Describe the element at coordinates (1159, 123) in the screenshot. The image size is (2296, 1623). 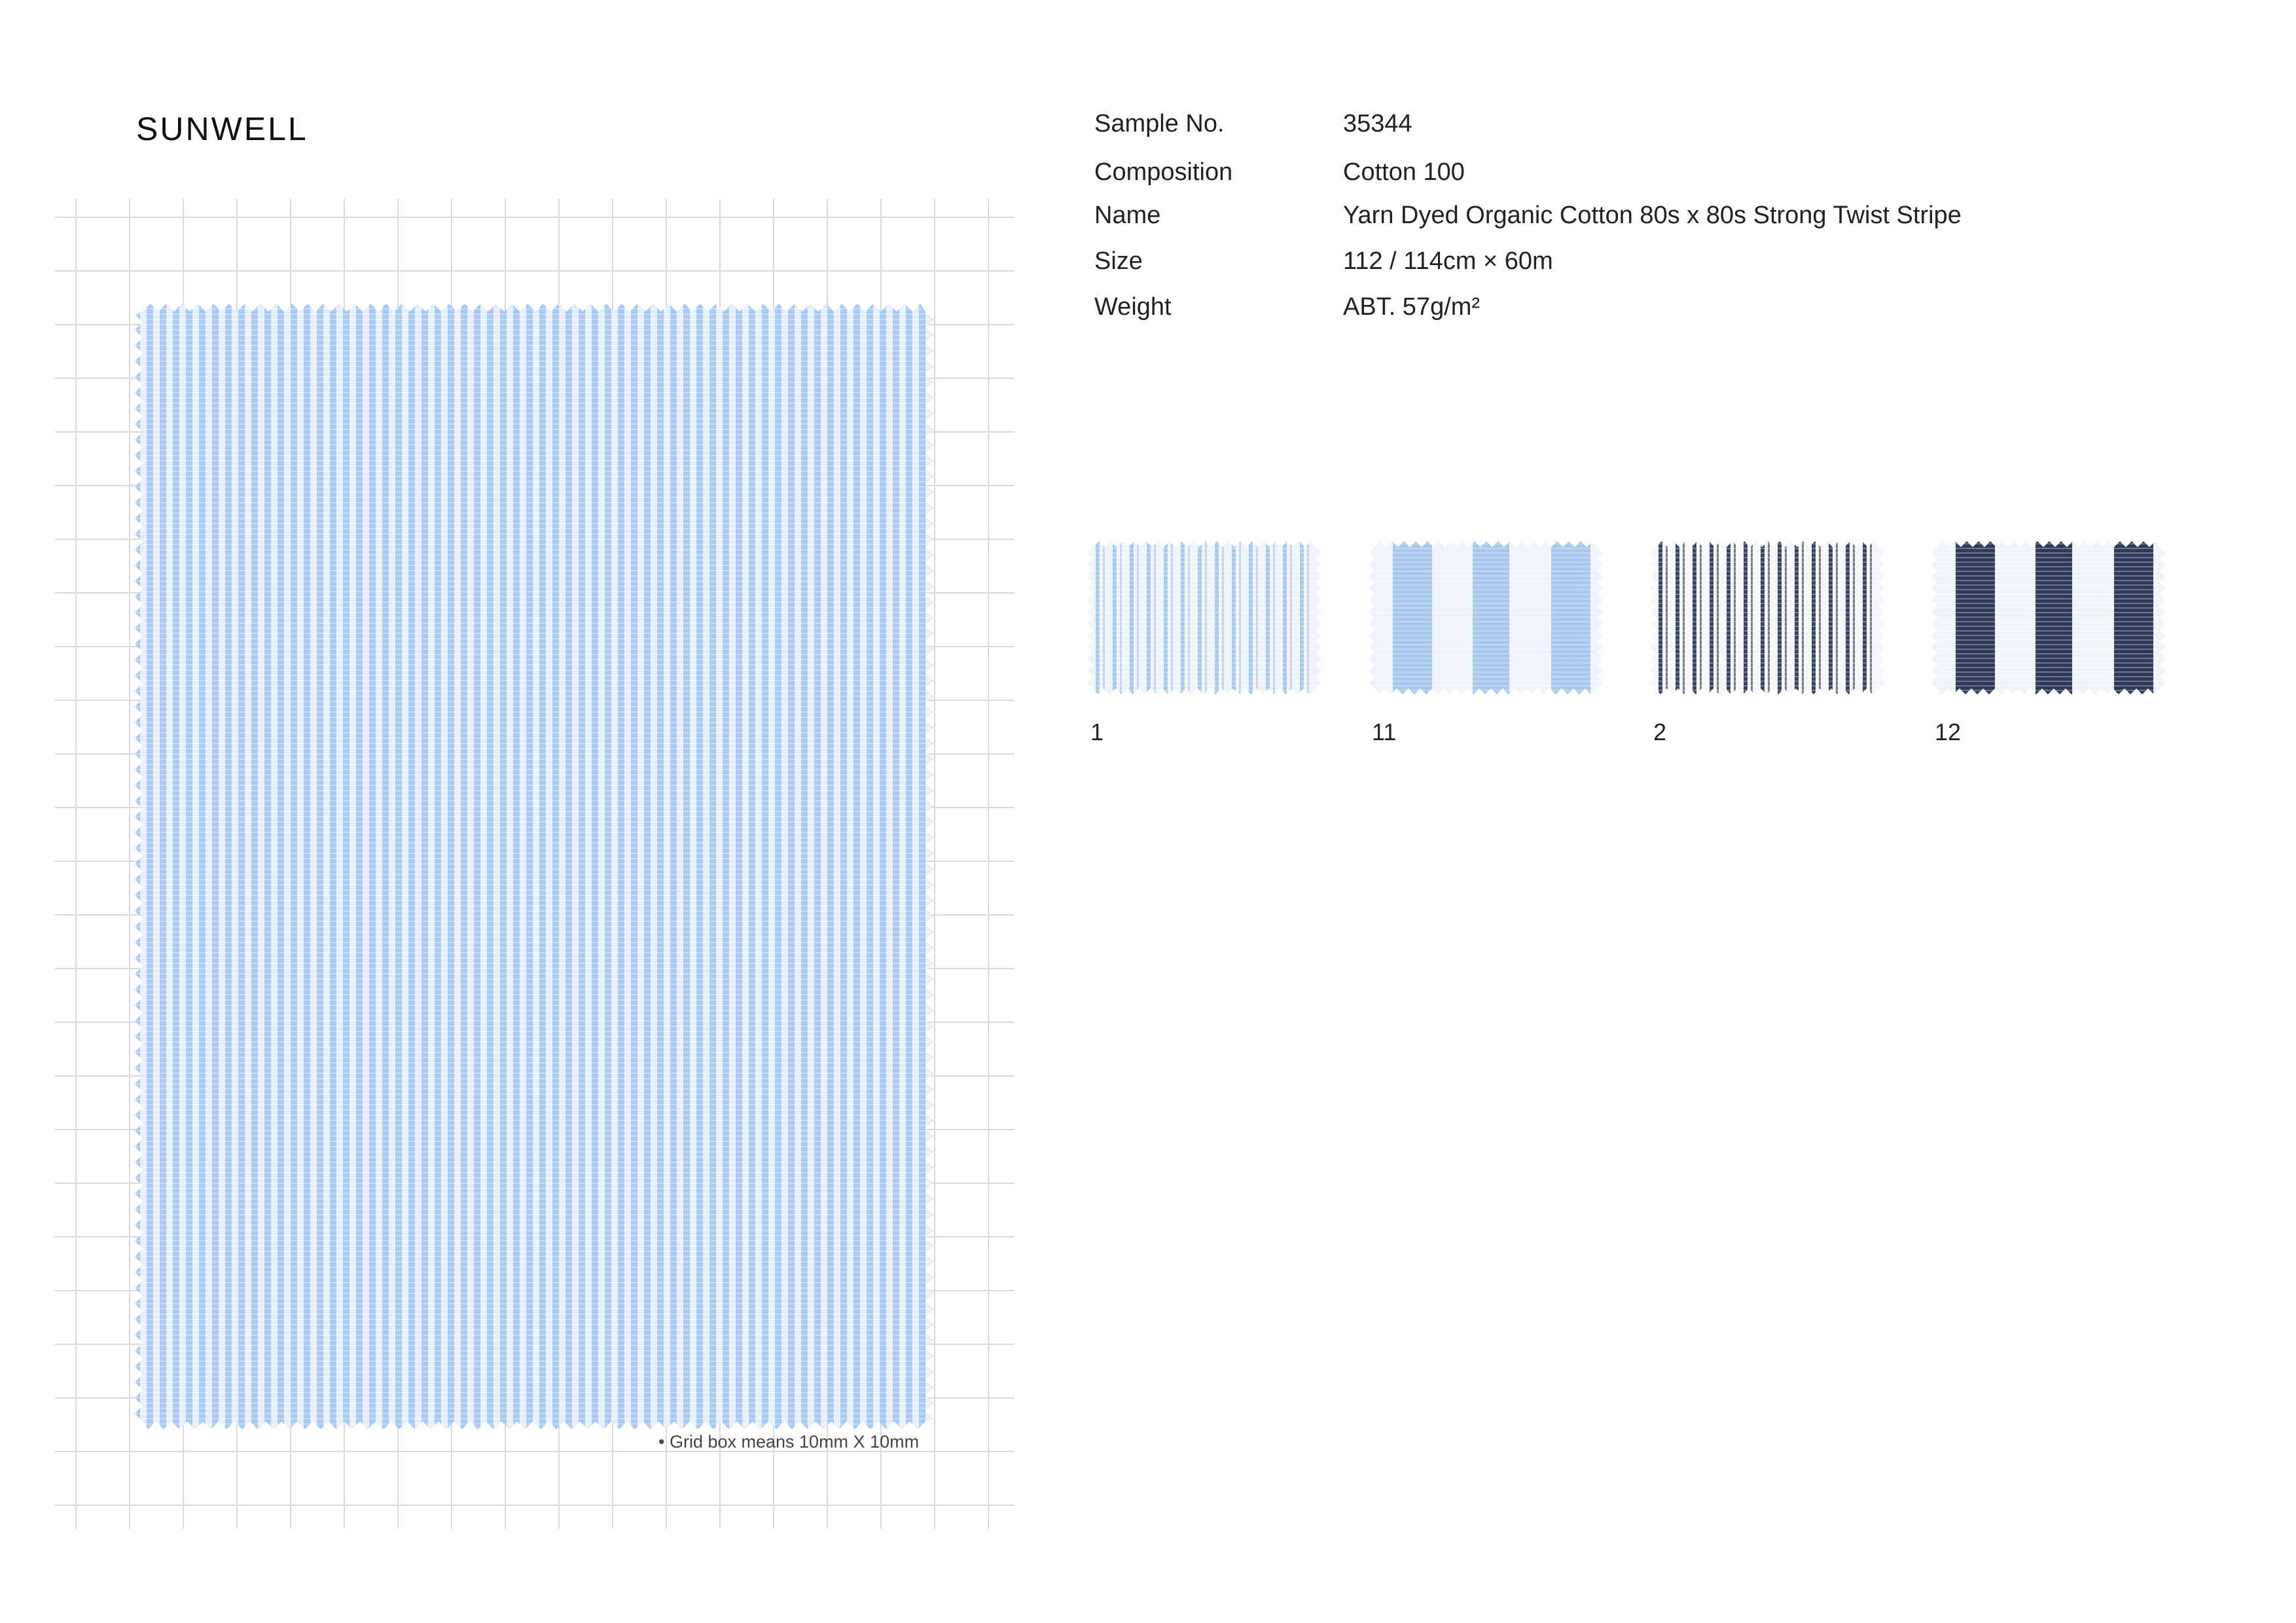
I see `spec-label: Sample No.` at that location.